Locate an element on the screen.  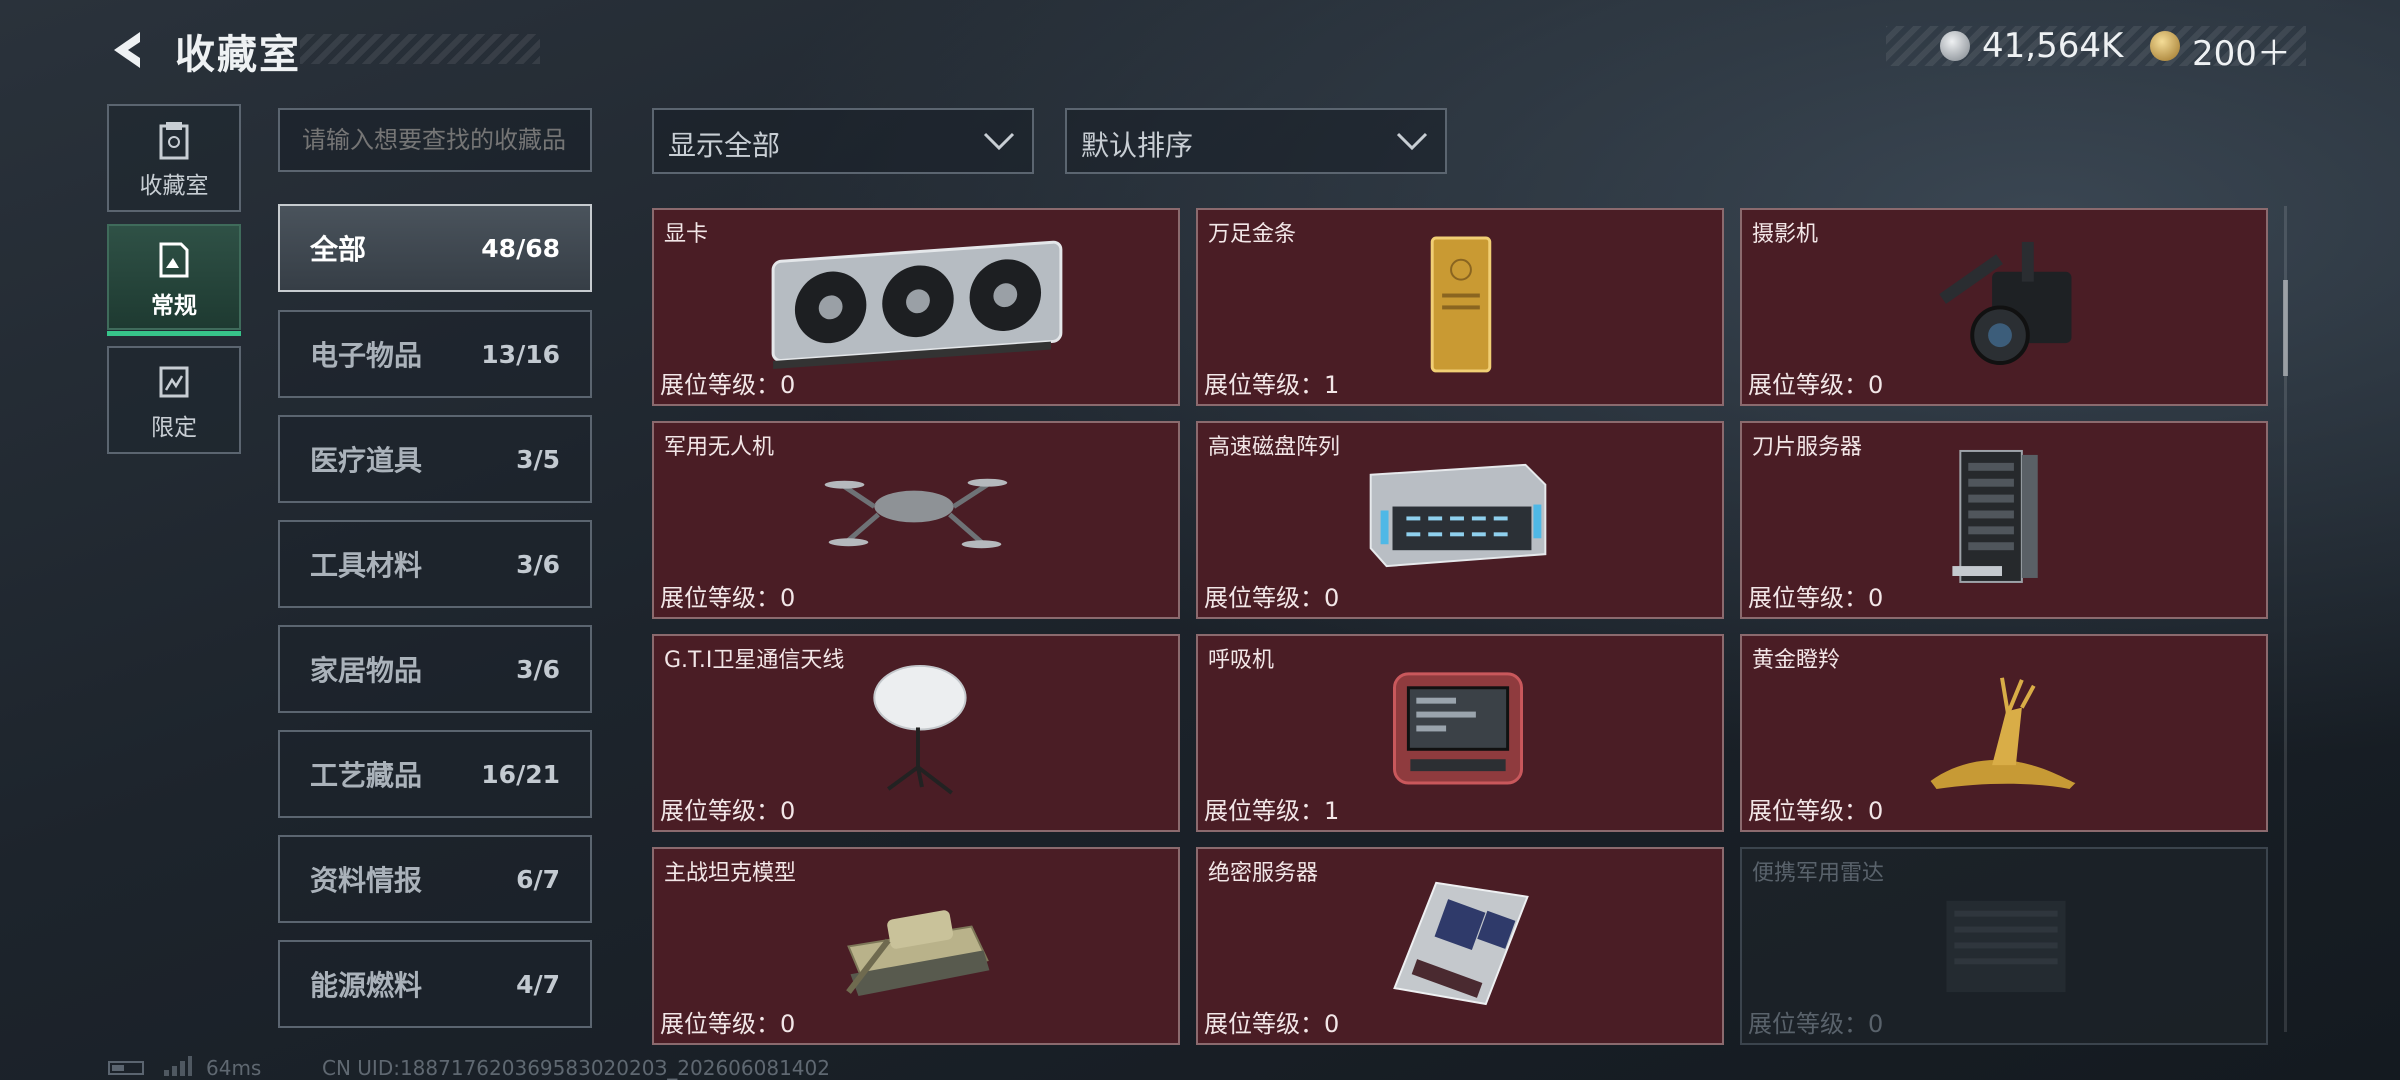
satellite-dish-icon is located at coordinates (920, 729).